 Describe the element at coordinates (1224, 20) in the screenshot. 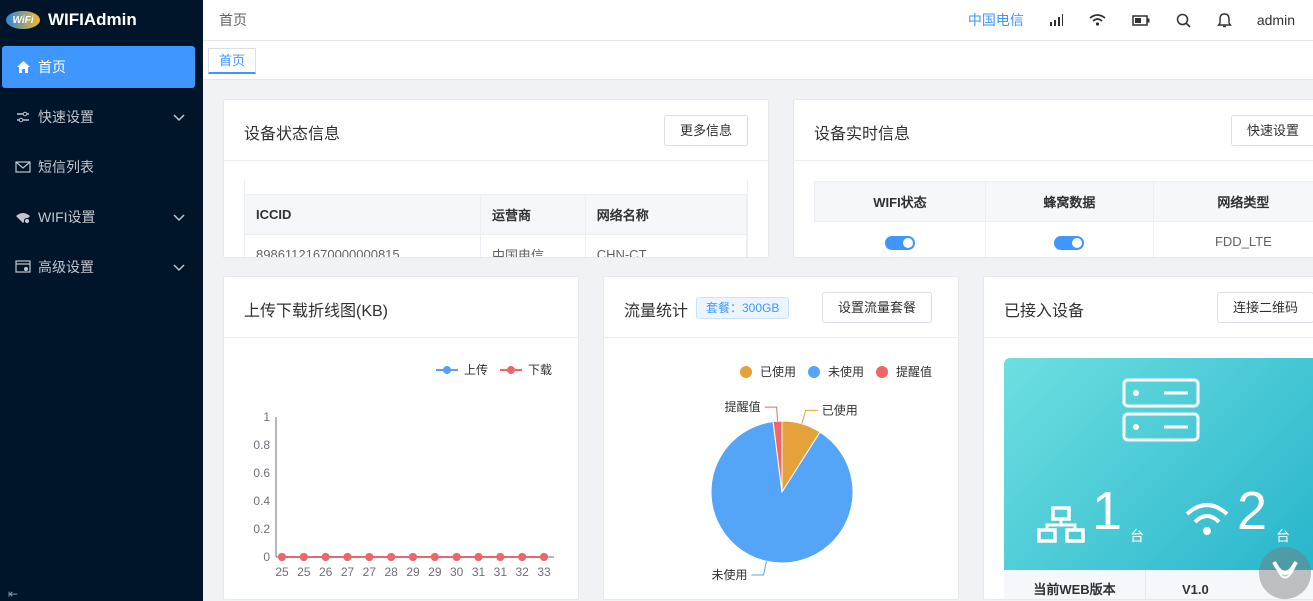

I see `bell-icon` at that location.